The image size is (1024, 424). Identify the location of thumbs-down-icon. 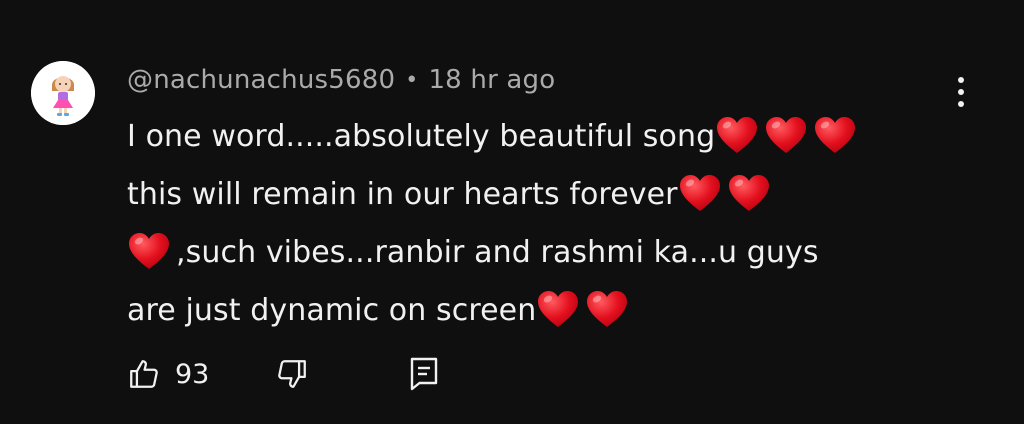
(292, 374).